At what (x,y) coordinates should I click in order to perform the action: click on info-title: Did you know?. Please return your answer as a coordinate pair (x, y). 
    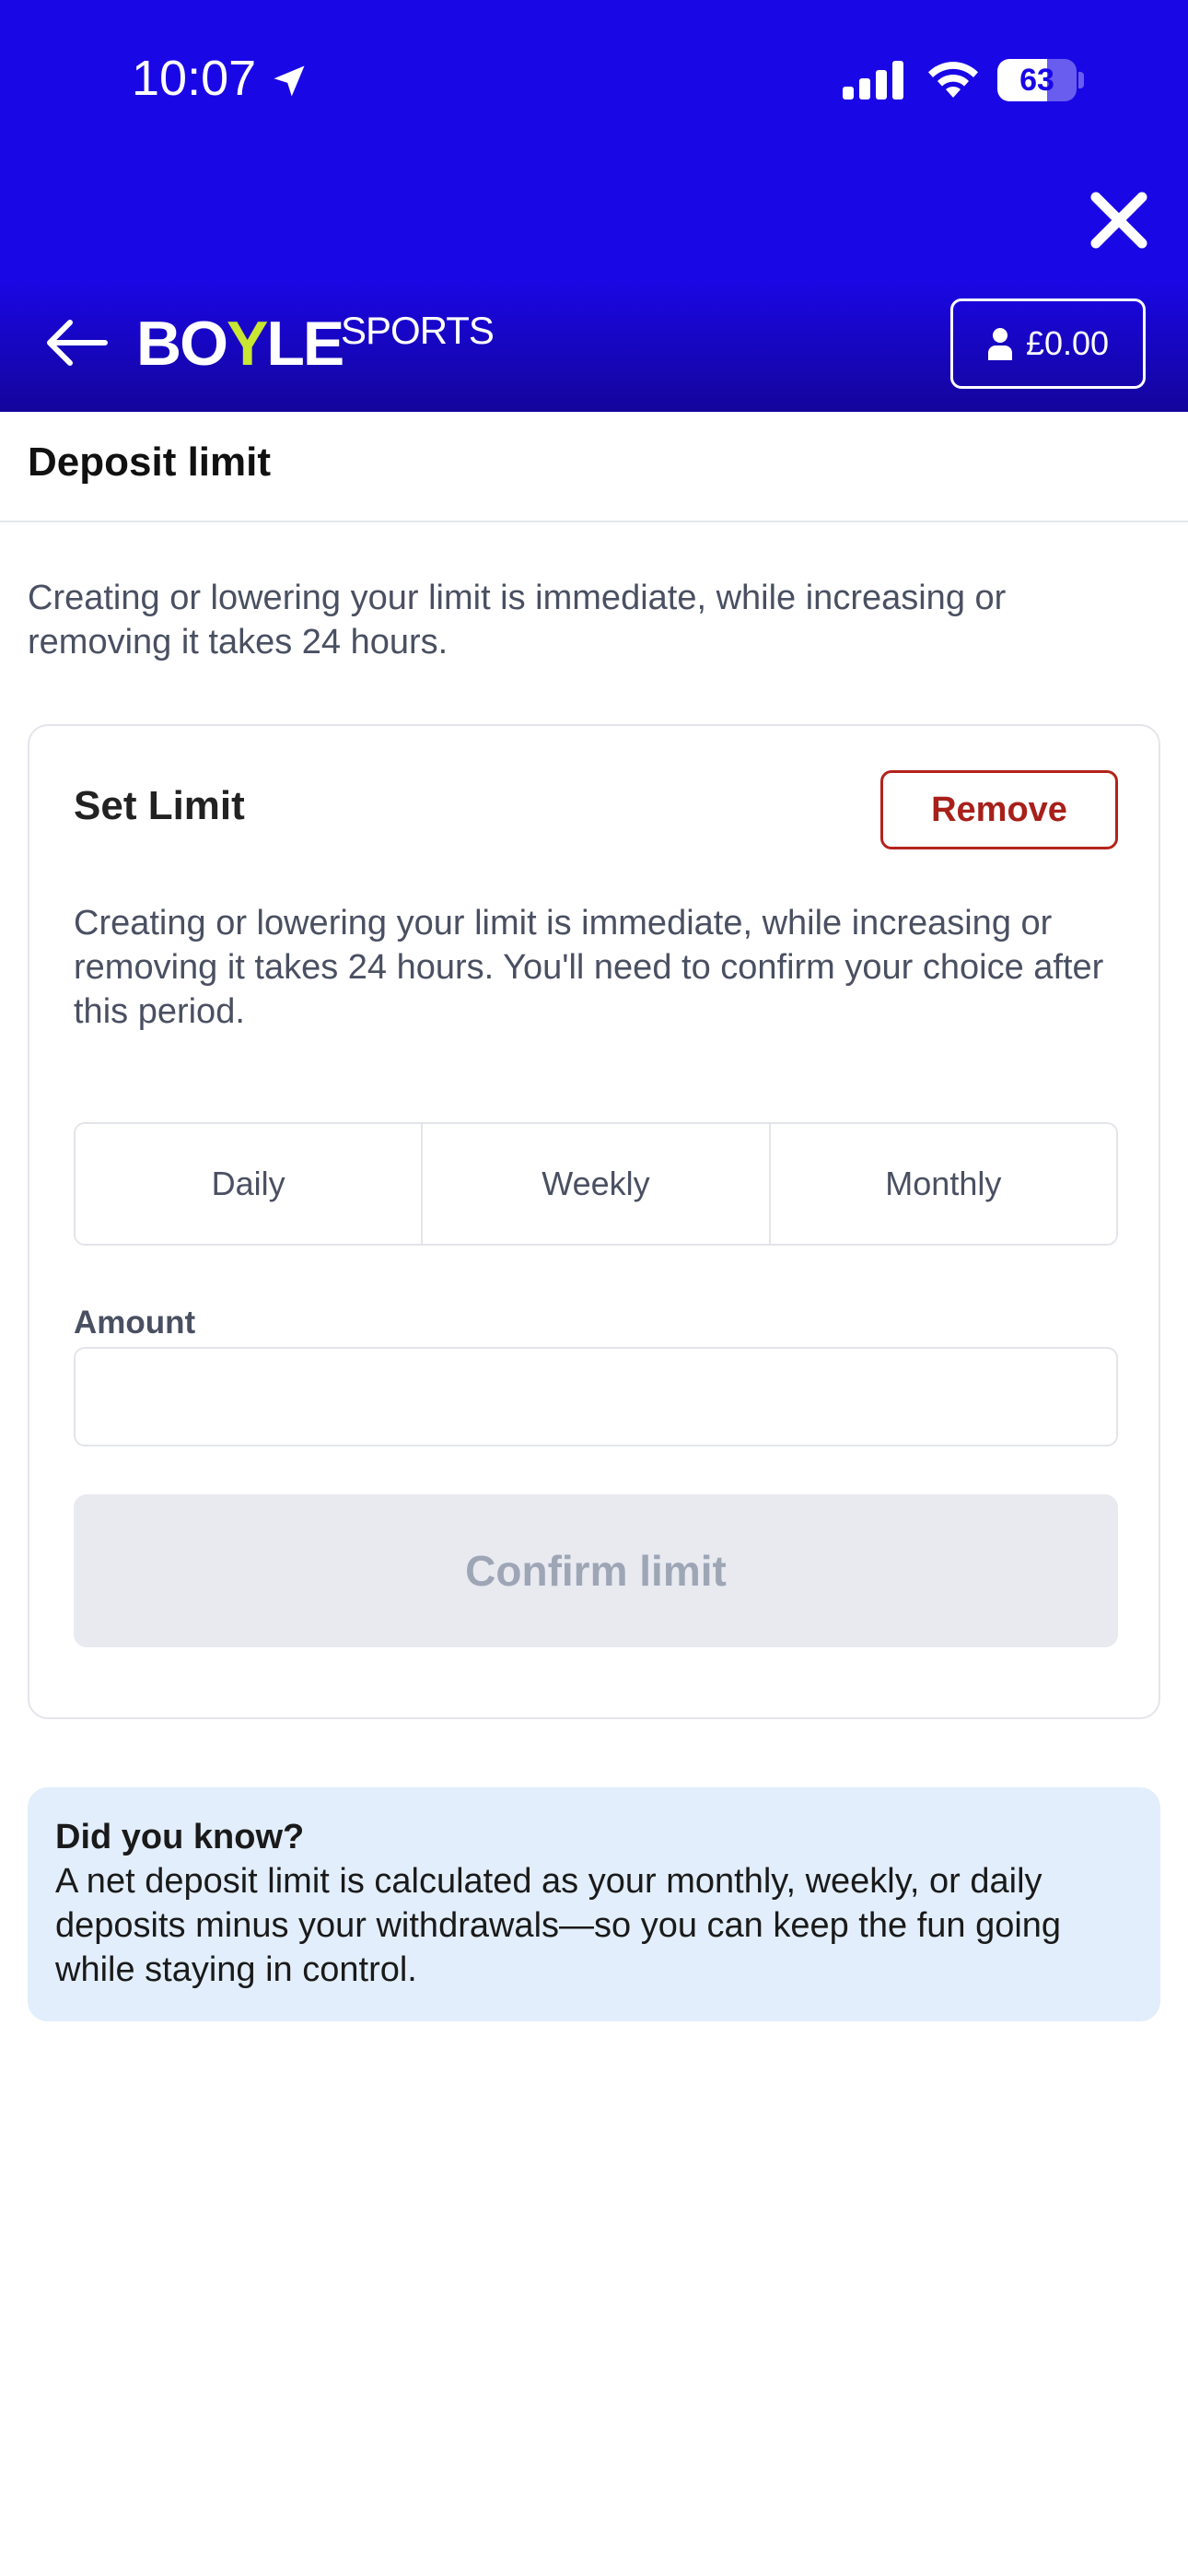
    Looking at the image, I should click on (180, 1837).